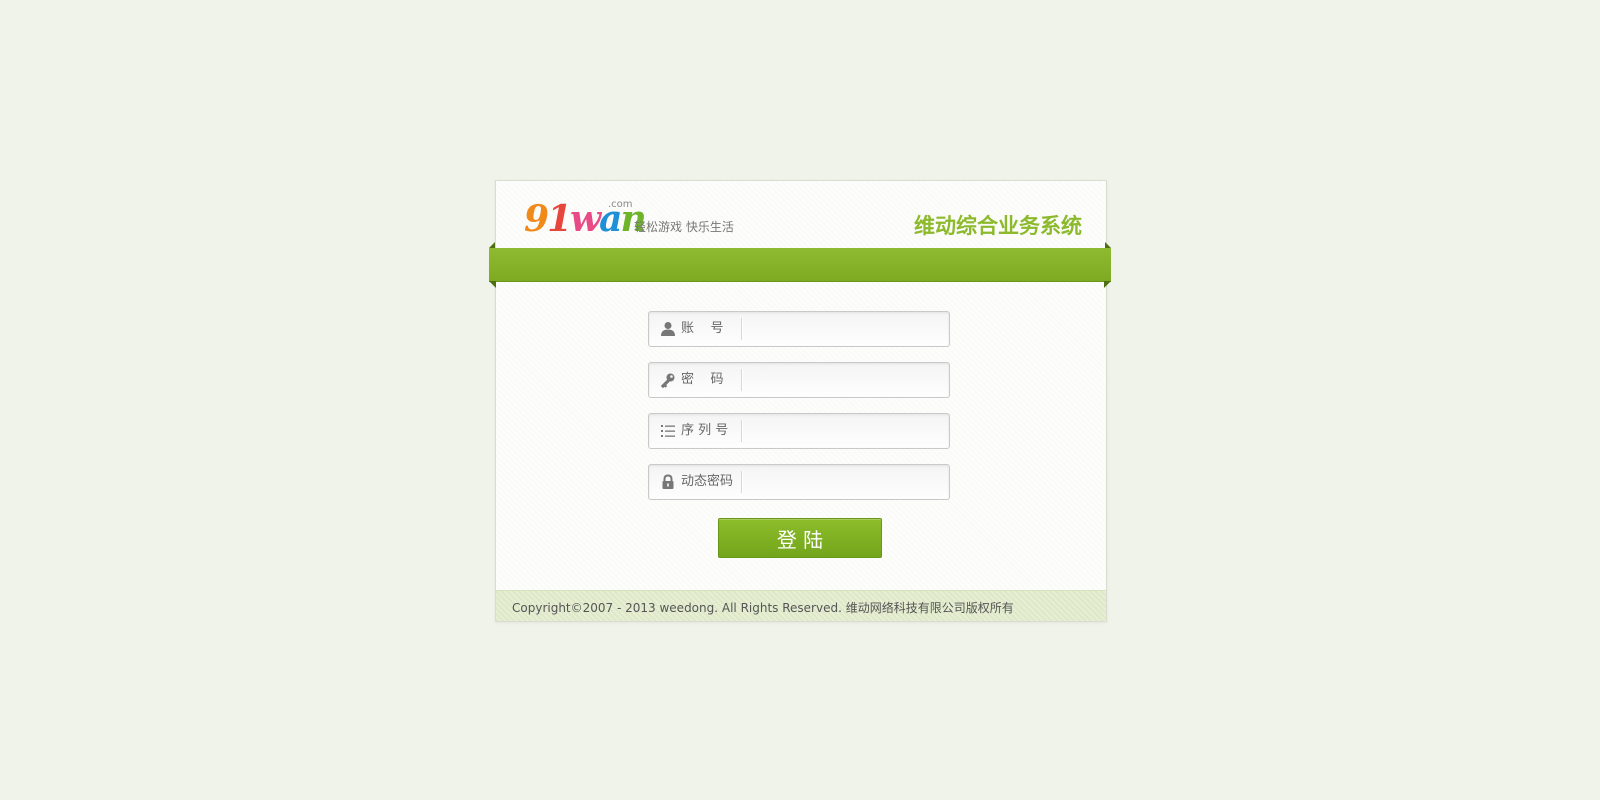 Image resolution: width=1600 pixels, height=800 pixels. Describe the element at coordinates (800, 265) in the screenshot. I see `header-ribbon` at that location.